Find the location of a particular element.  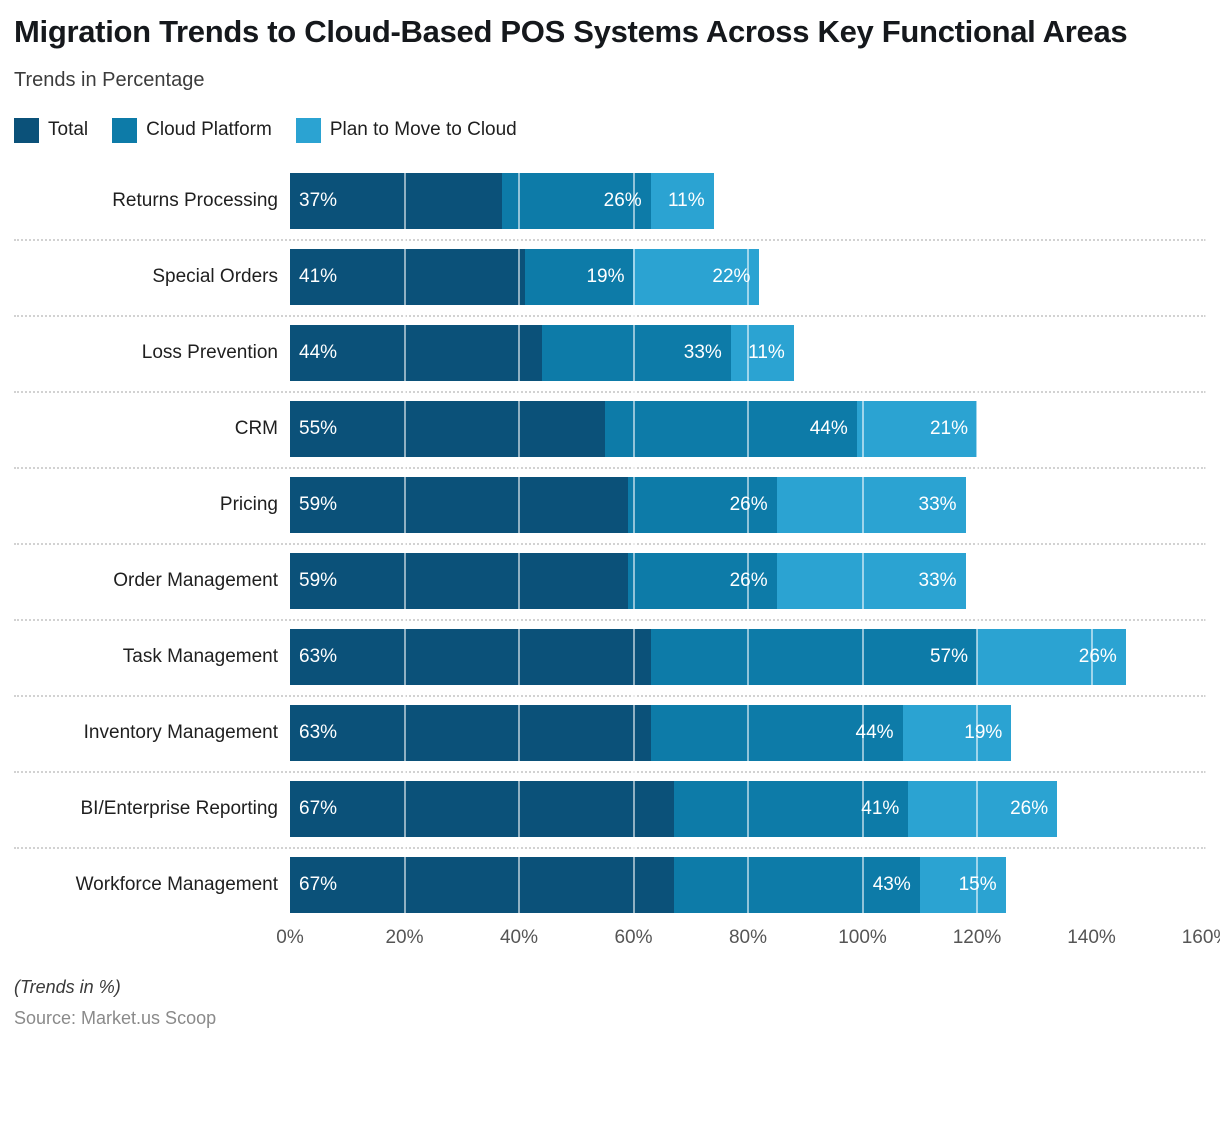

bar-track: 44% 33% 11% is located at coordinates (748, 353).